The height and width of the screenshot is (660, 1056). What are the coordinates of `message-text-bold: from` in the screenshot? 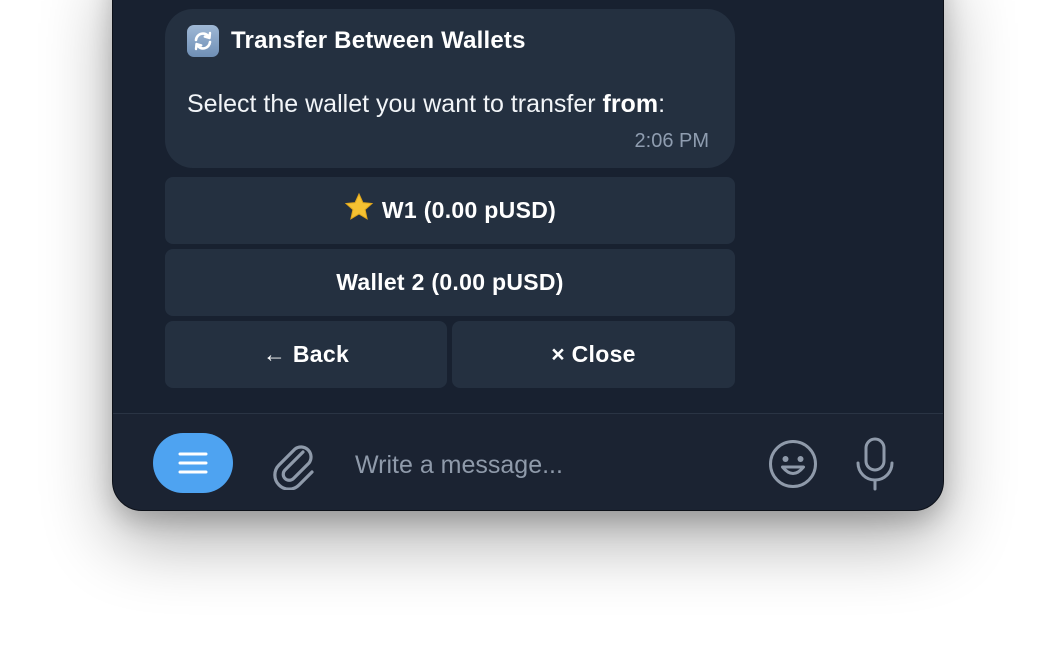 It's located at (630, 104).